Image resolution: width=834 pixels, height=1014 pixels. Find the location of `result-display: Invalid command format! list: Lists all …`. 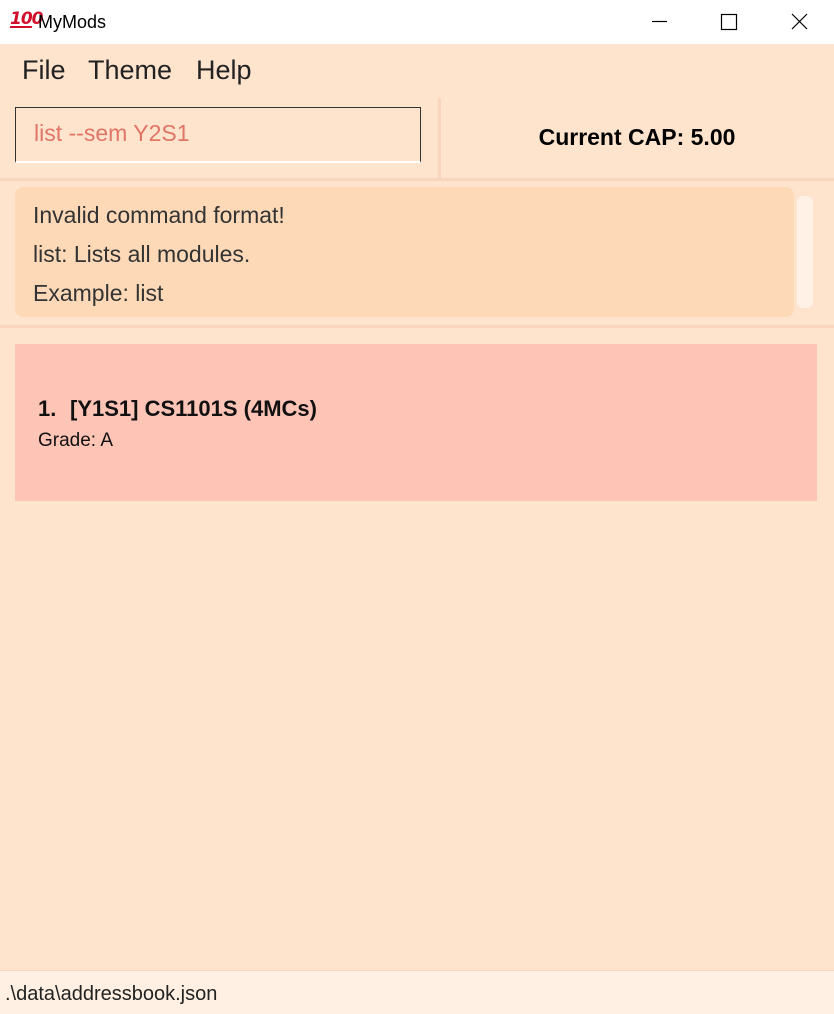

result-display: Invalid command format! list: Lists all … is located at coordinates (404, 252).